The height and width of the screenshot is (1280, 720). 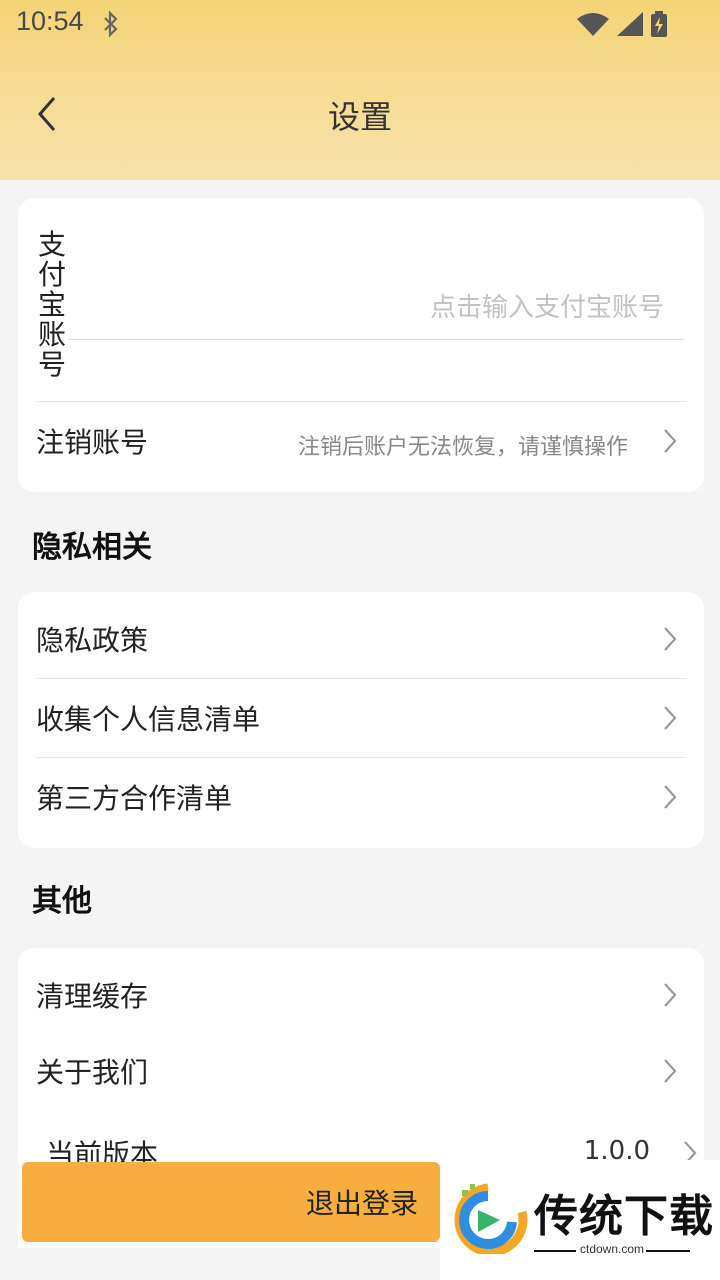 I want to click on logout-button: 退出登录, so click(x=231, y=1202).